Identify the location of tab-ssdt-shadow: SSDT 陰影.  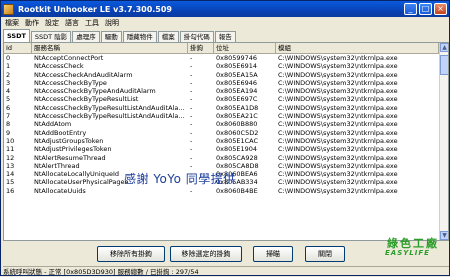
(51, 36).